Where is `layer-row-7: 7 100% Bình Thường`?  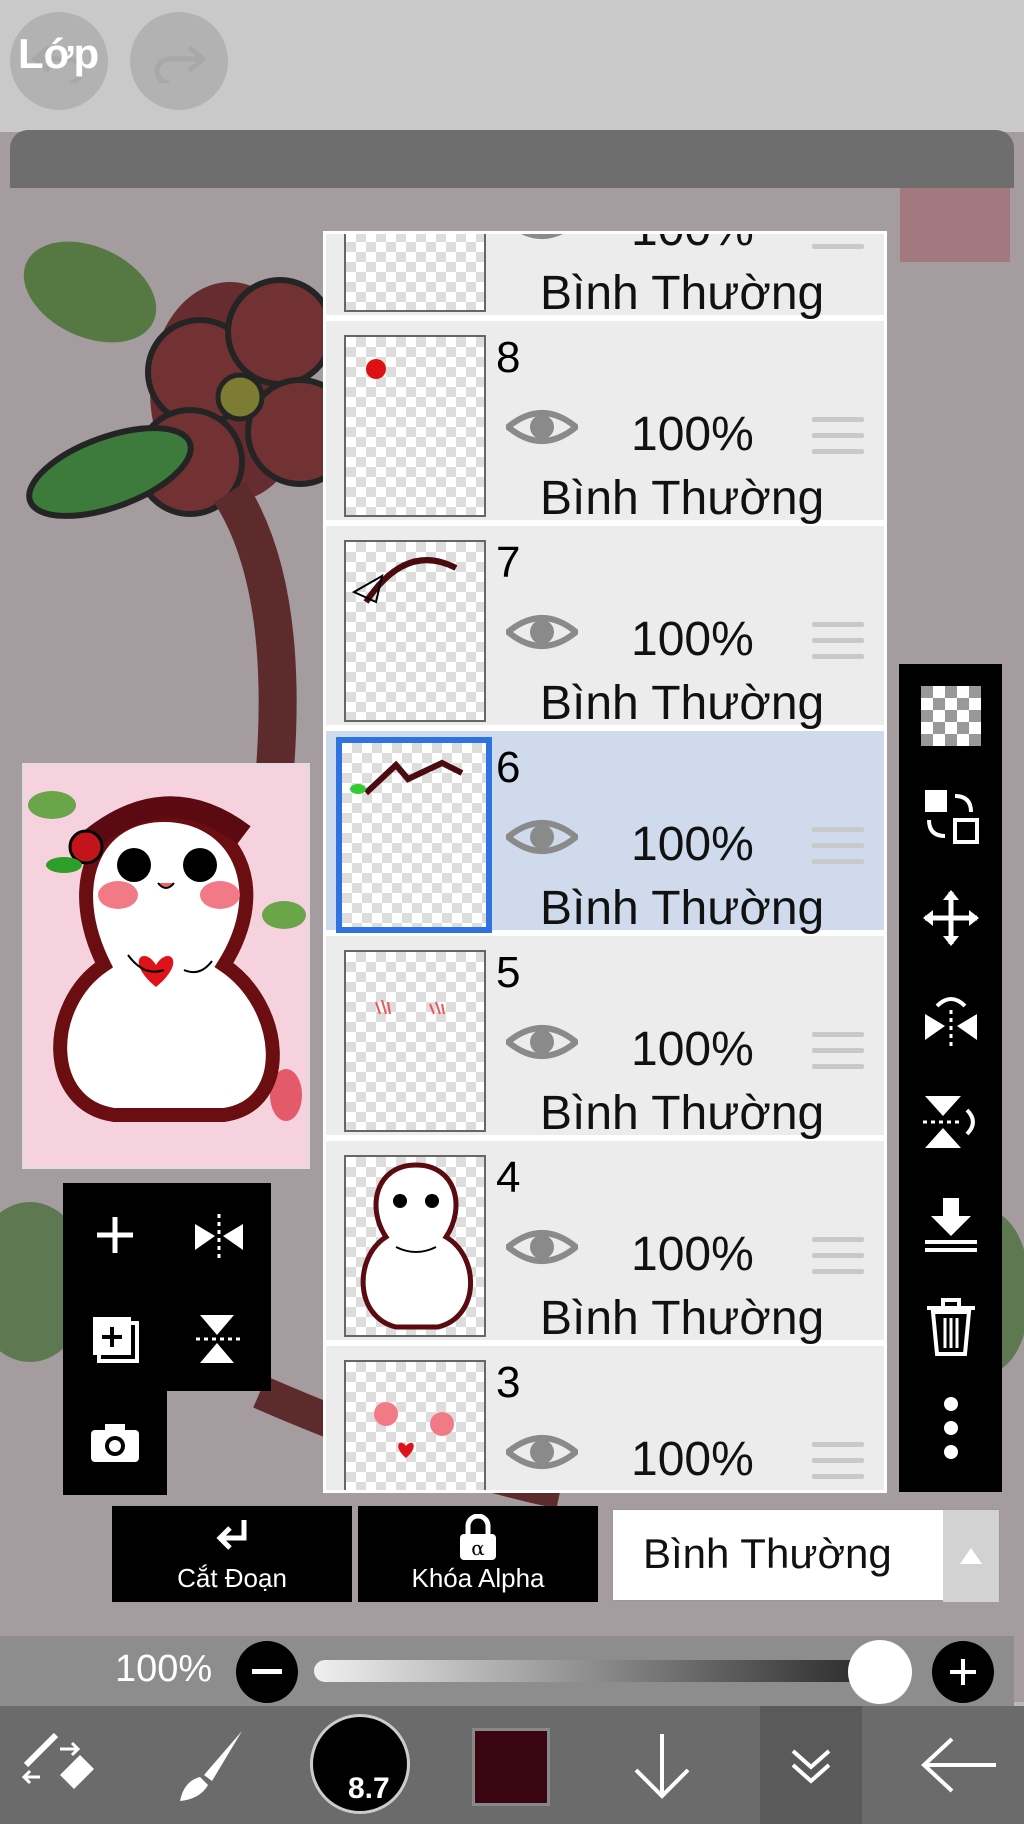
layer-row-7: 7 100% Bình Thường is located at coordinates (605, 628).